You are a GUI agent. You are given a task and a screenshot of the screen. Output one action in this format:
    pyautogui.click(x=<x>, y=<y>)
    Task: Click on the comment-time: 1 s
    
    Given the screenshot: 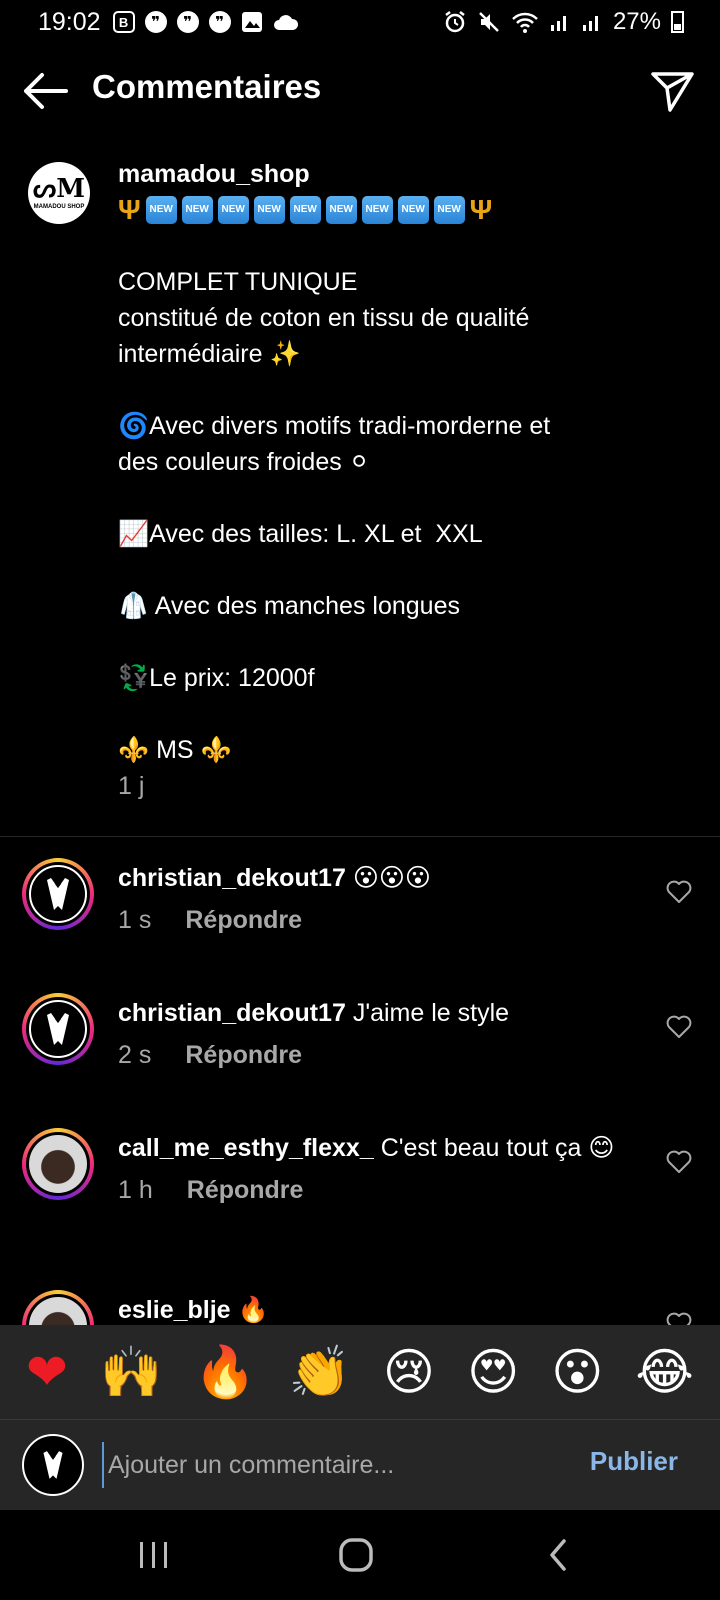 What is the action you would take?
    pyautogui.click(x=135, y=920)
    